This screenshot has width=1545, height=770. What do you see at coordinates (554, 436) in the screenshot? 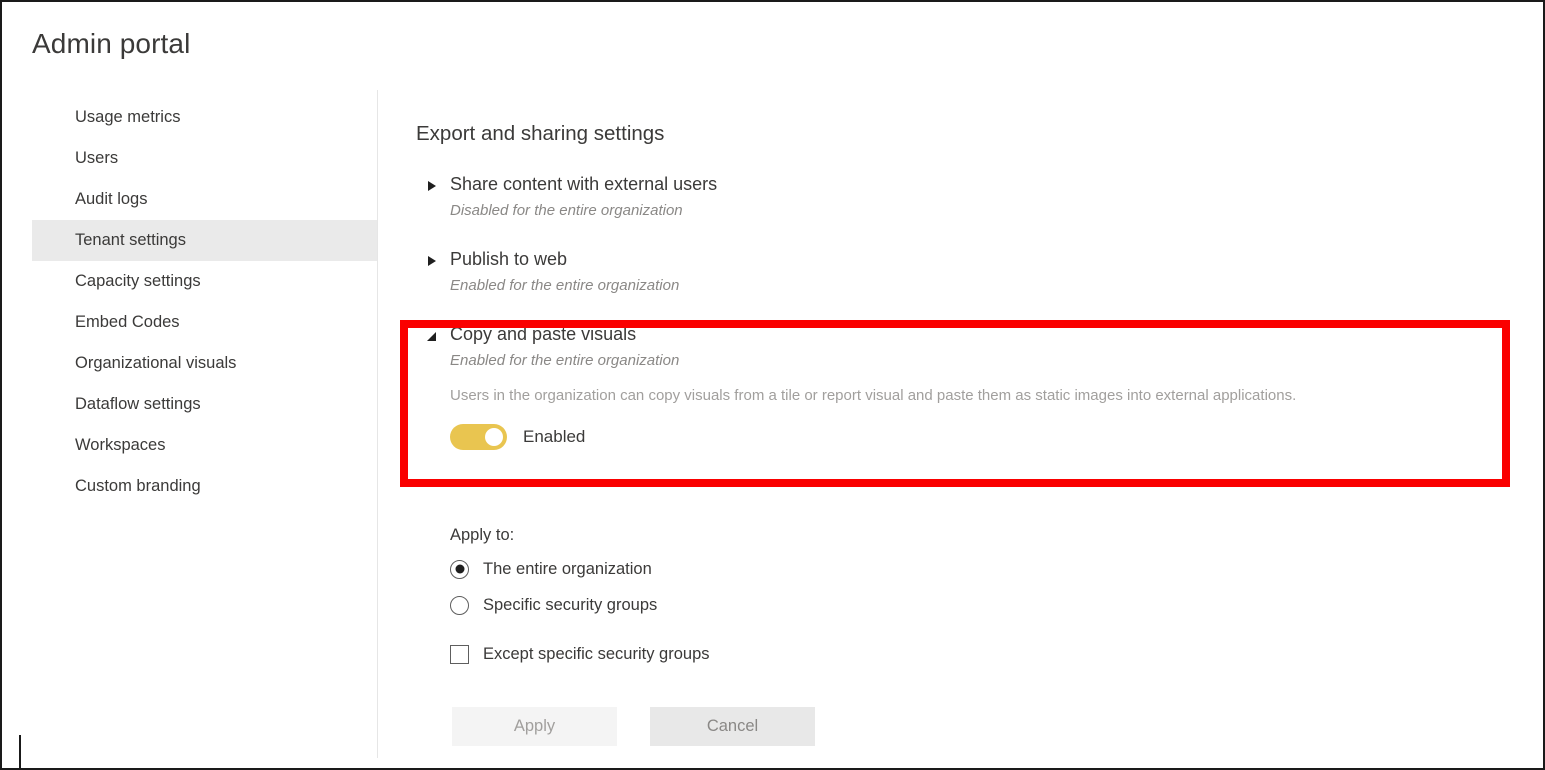
I see `toggle-label: Enabled` at bounding box center [554, 436].